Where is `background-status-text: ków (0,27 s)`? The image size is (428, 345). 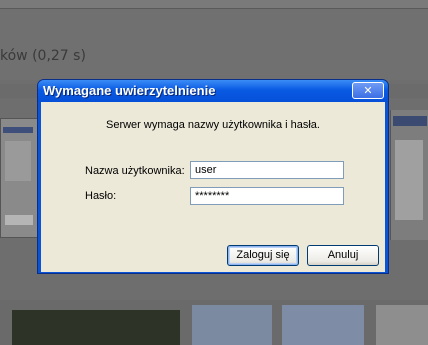 background-status-text: ków (0,27 s) is located at coordinates (43, 56).